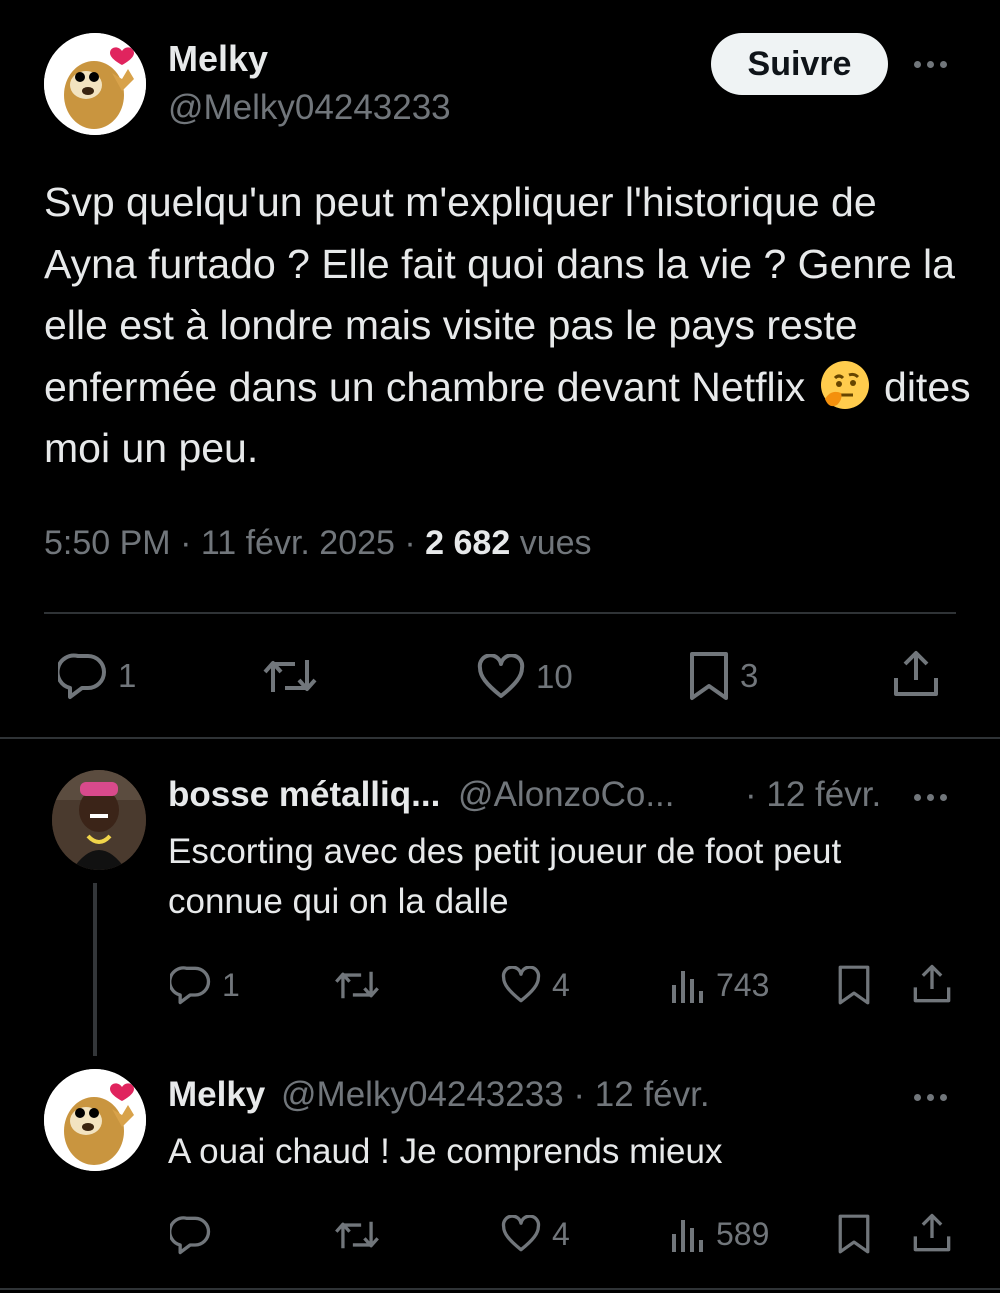 The width and height of the screenshot is (1000, 1293). I want to click on like-count: 10, so click(554, 676).